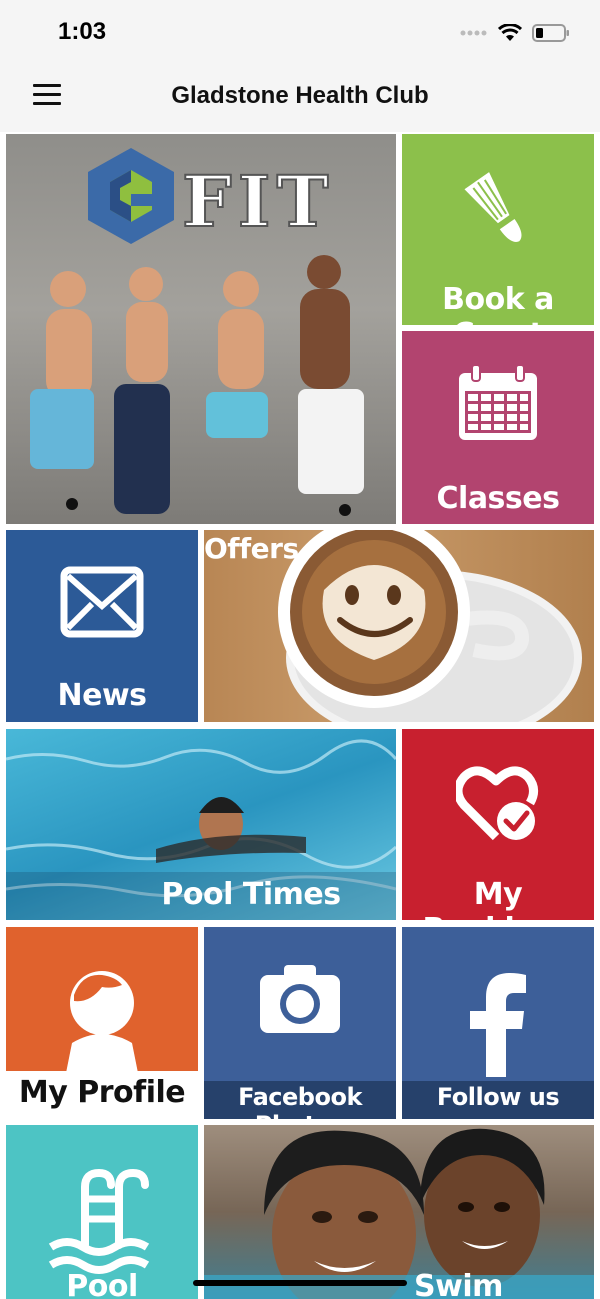 This screenshot has height=1299, width=600. I want to click on follow-us-label: Follow us, so click(498, 1097).